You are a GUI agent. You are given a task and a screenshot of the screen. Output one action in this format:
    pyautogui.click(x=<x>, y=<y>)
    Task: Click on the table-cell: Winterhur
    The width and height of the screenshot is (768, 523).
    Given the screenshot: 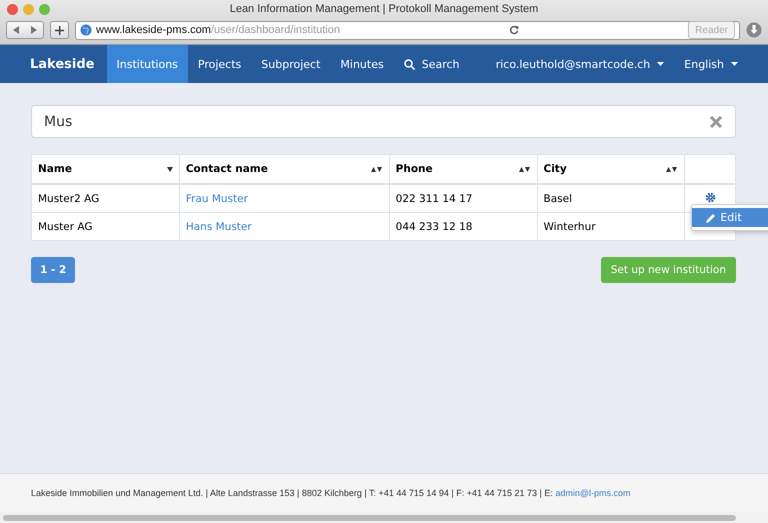 What is the action you would take?
    pyautogui.click(x=570, y=226)
    